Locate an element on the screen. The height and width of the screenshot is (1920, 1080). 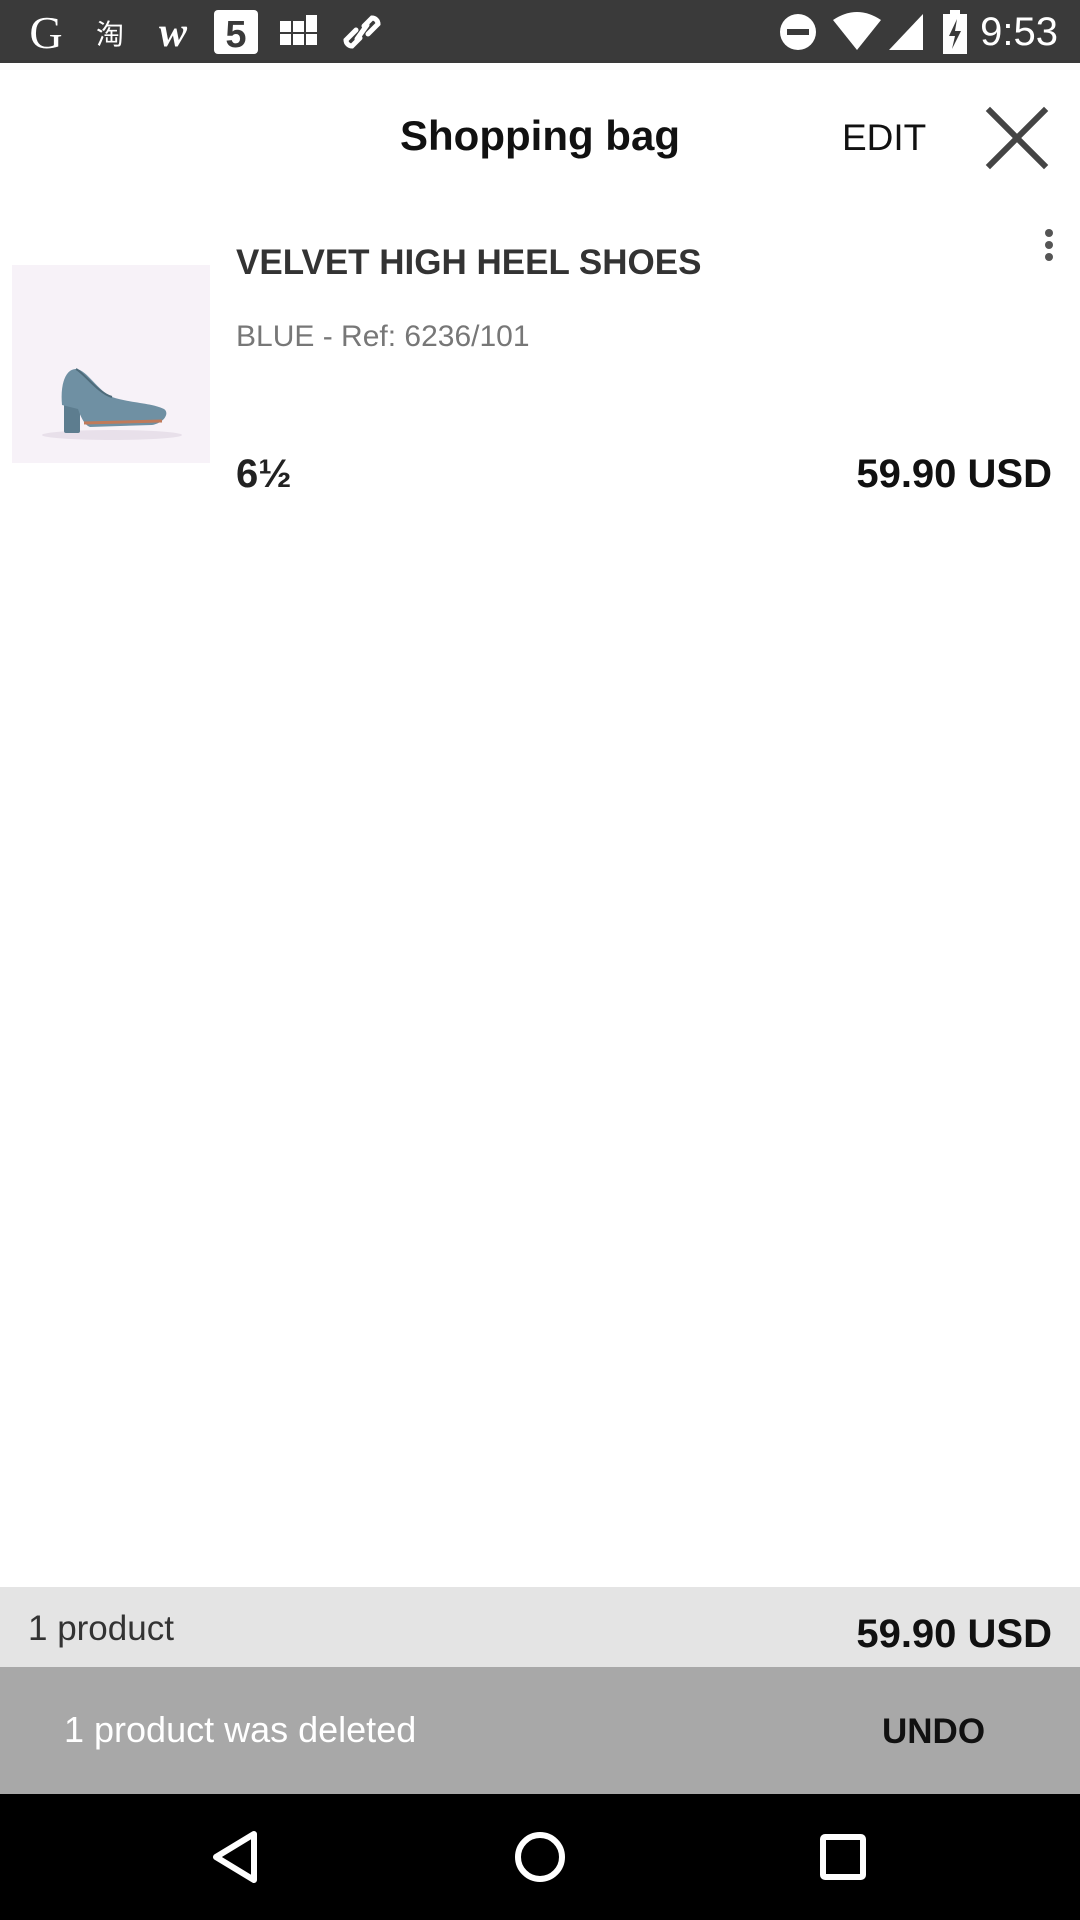
svg-text: 淘 is located at coordinates (110, 34).